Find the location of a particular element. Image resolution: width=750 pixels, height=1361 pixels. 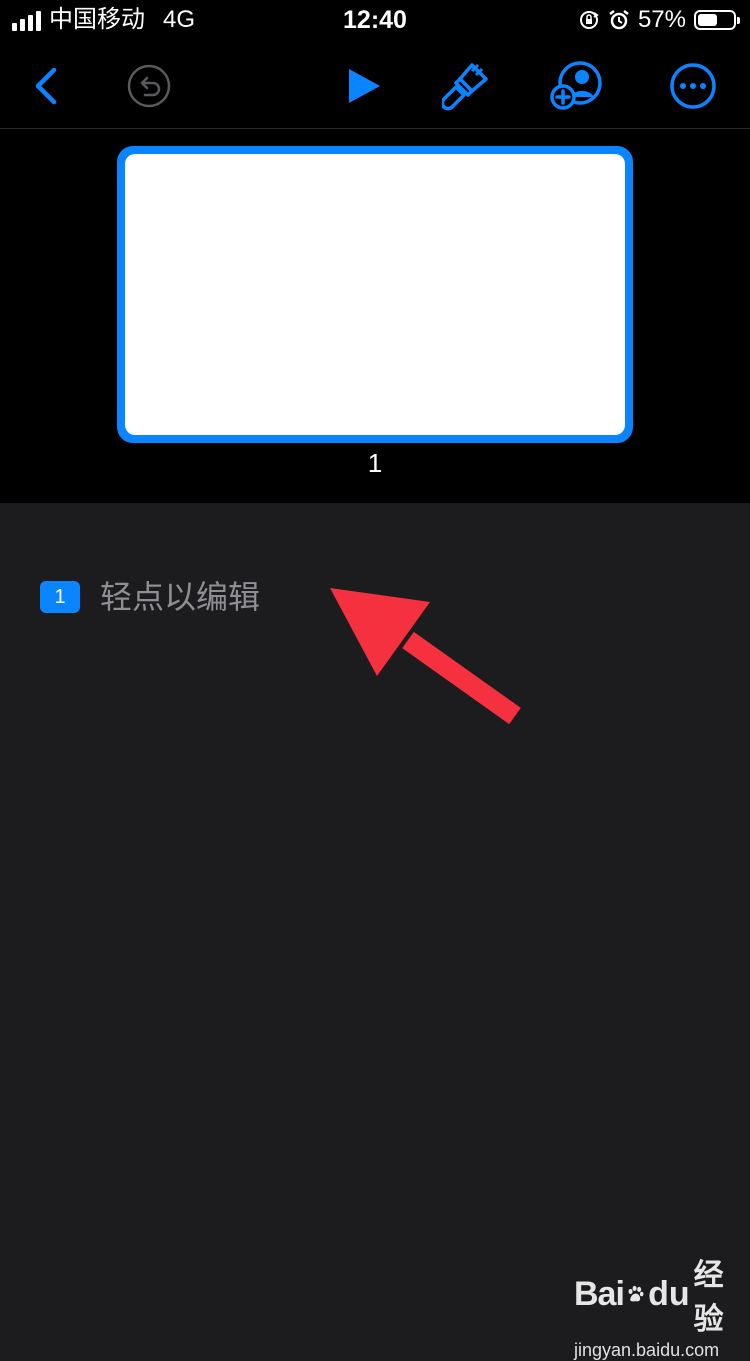

slide-badge: 1 is located at coordinates (60, 597).